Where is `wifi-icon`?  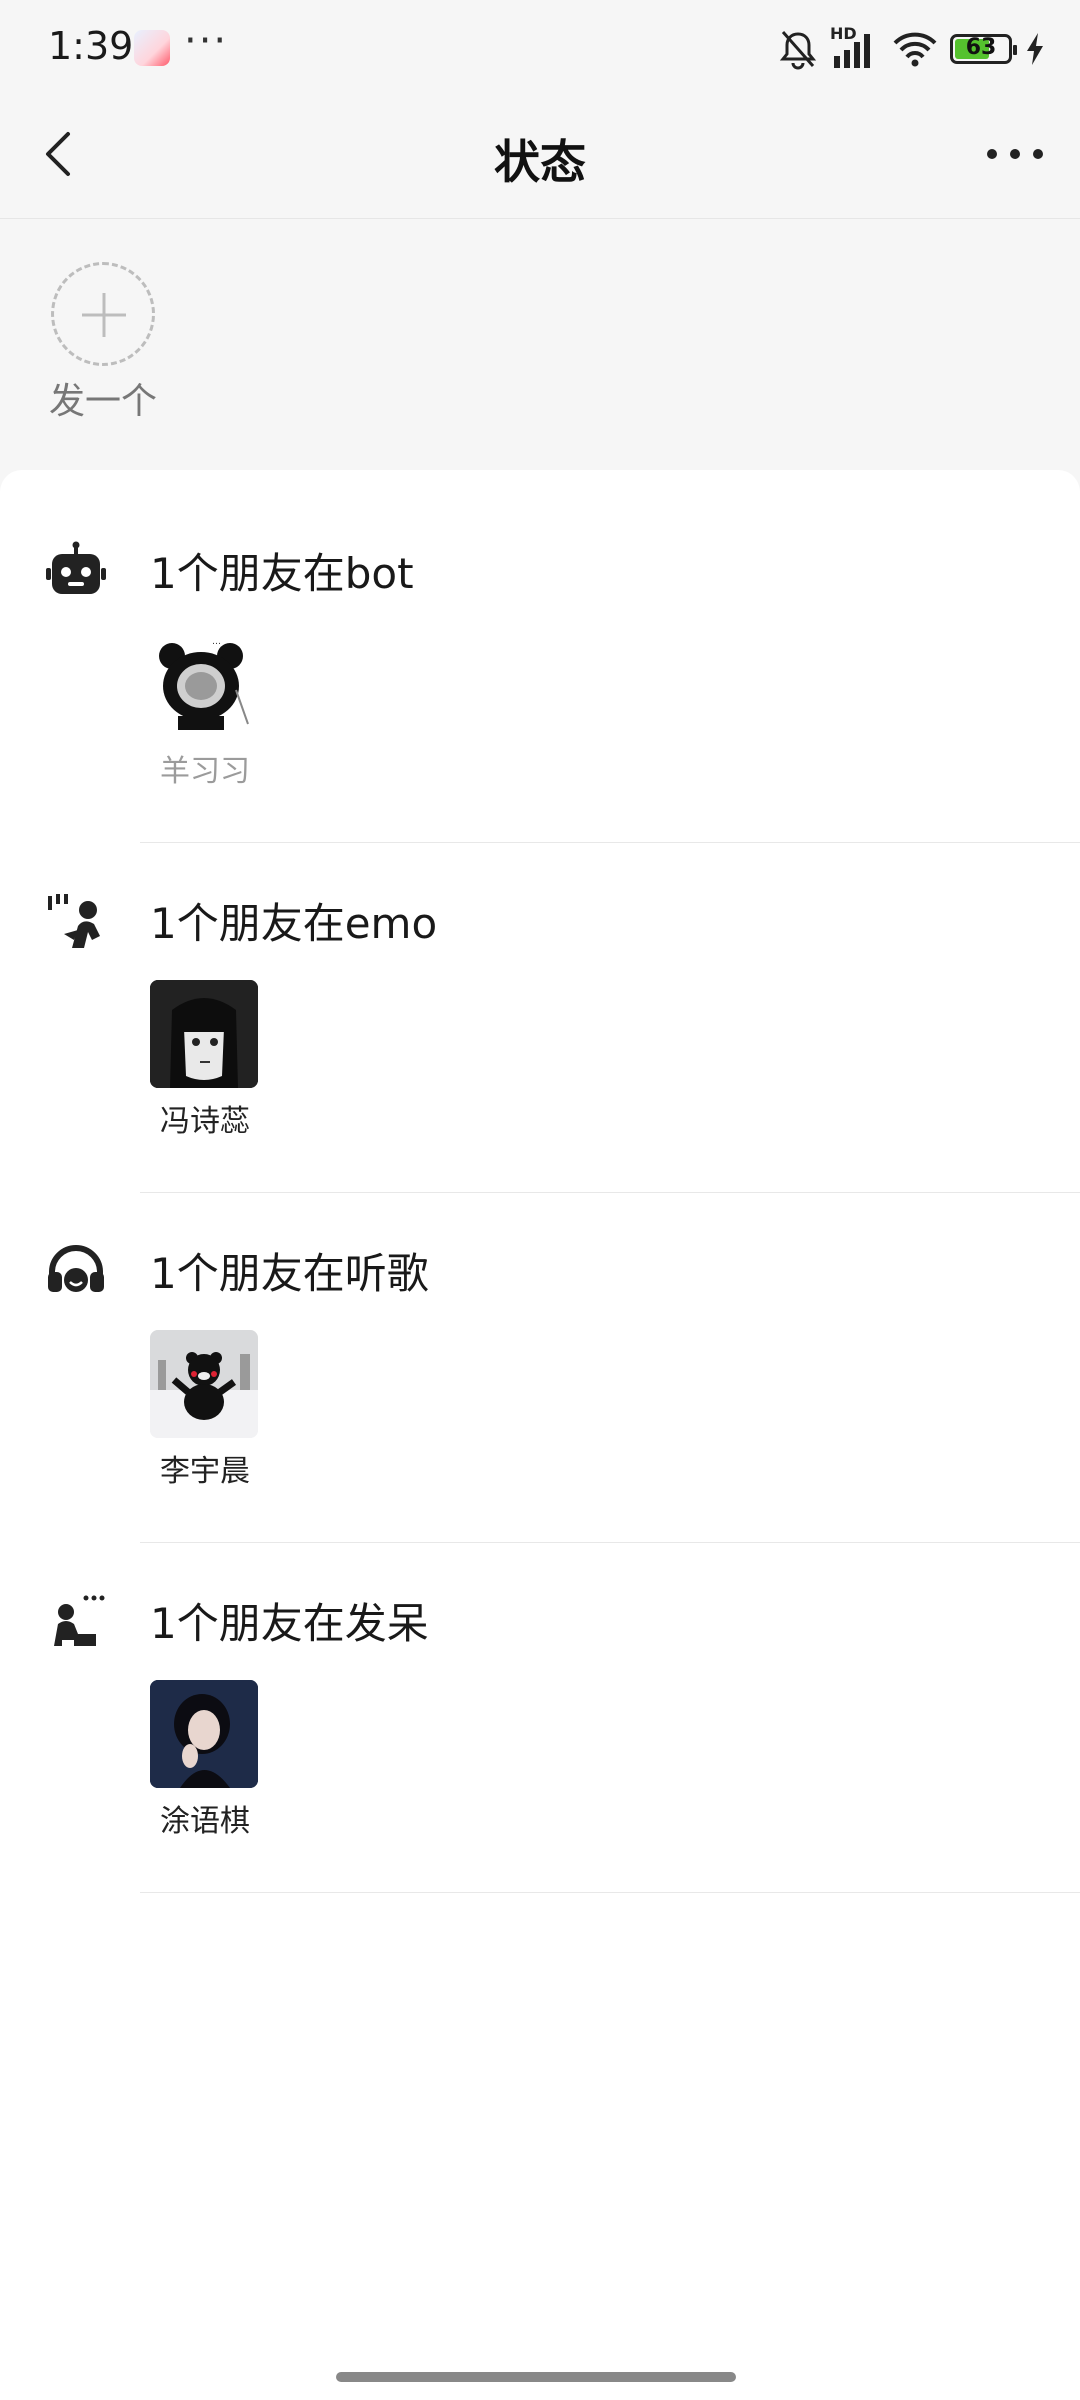
wifi-icon is located at coordinates (915, 49).